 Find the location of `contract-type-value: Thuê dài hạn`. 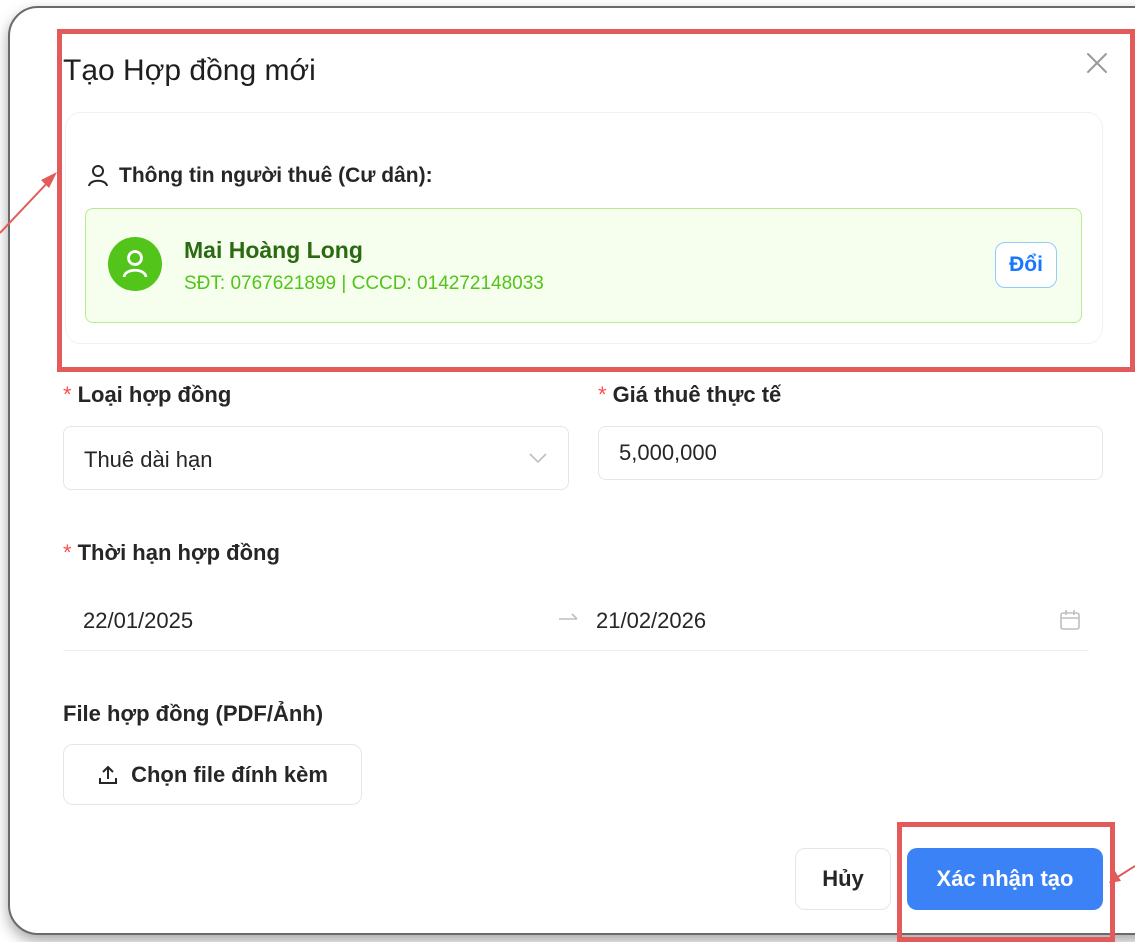

contract-type-value: Thuê dài hạn is located at coordinates (148, 459).